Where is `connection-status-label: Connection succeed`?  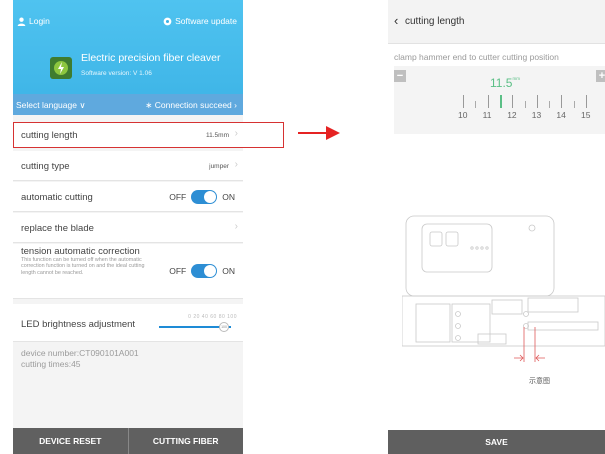
connection-status-label: Connection succeed is located at coordinates (193, 105).